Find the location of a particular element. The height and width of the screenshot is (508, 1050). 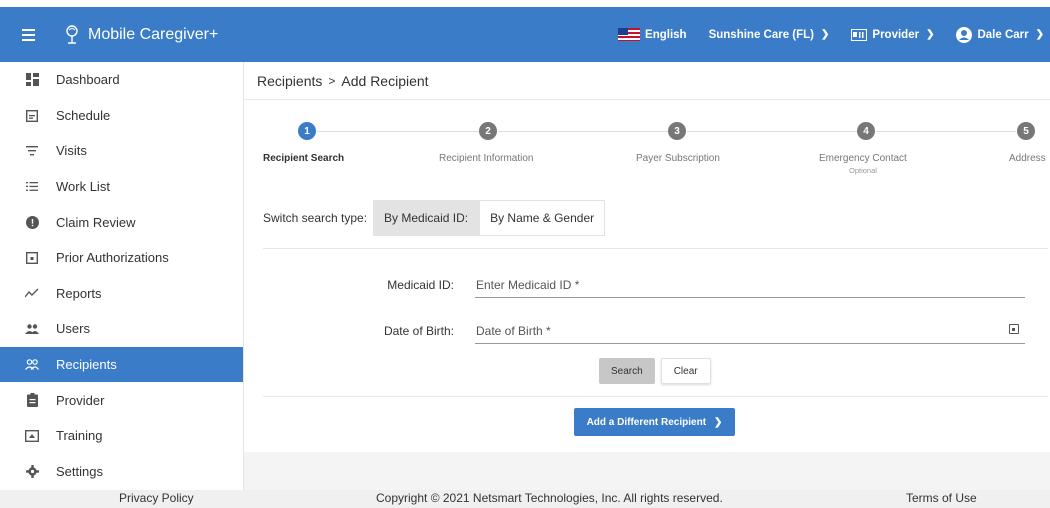

gear-icon is located at coordinates (32, 471).